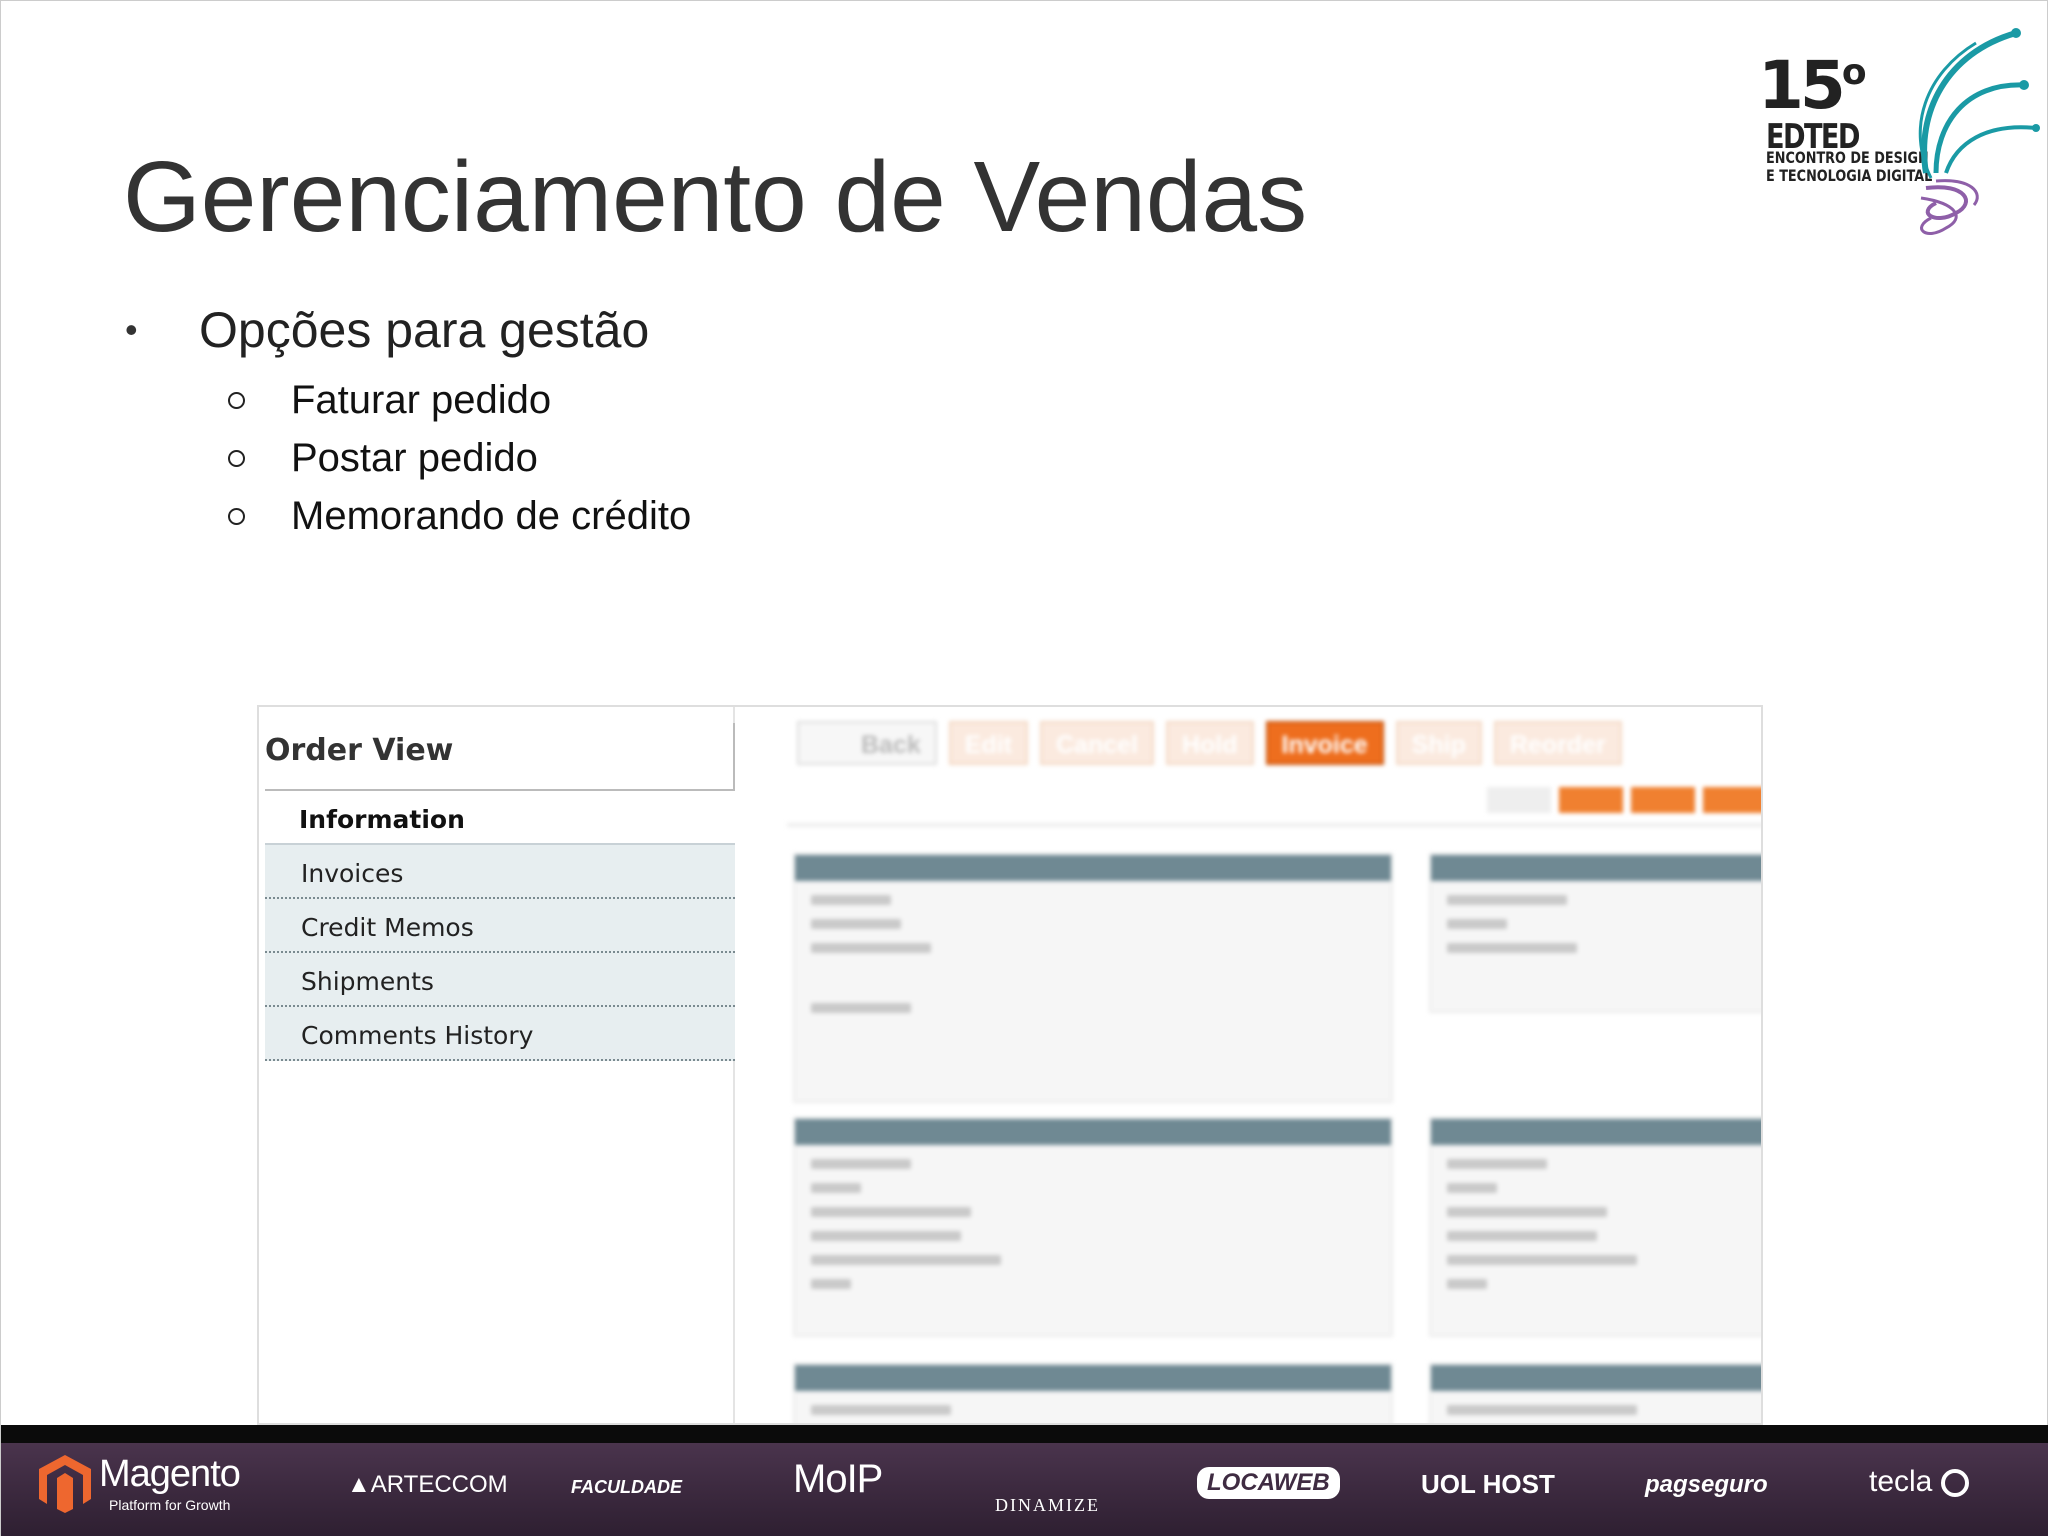  What do you see at coordinates (1096, 743) in the screenshot?
I see `cancel-button: Cancel` at bounding box center [1096, 743].